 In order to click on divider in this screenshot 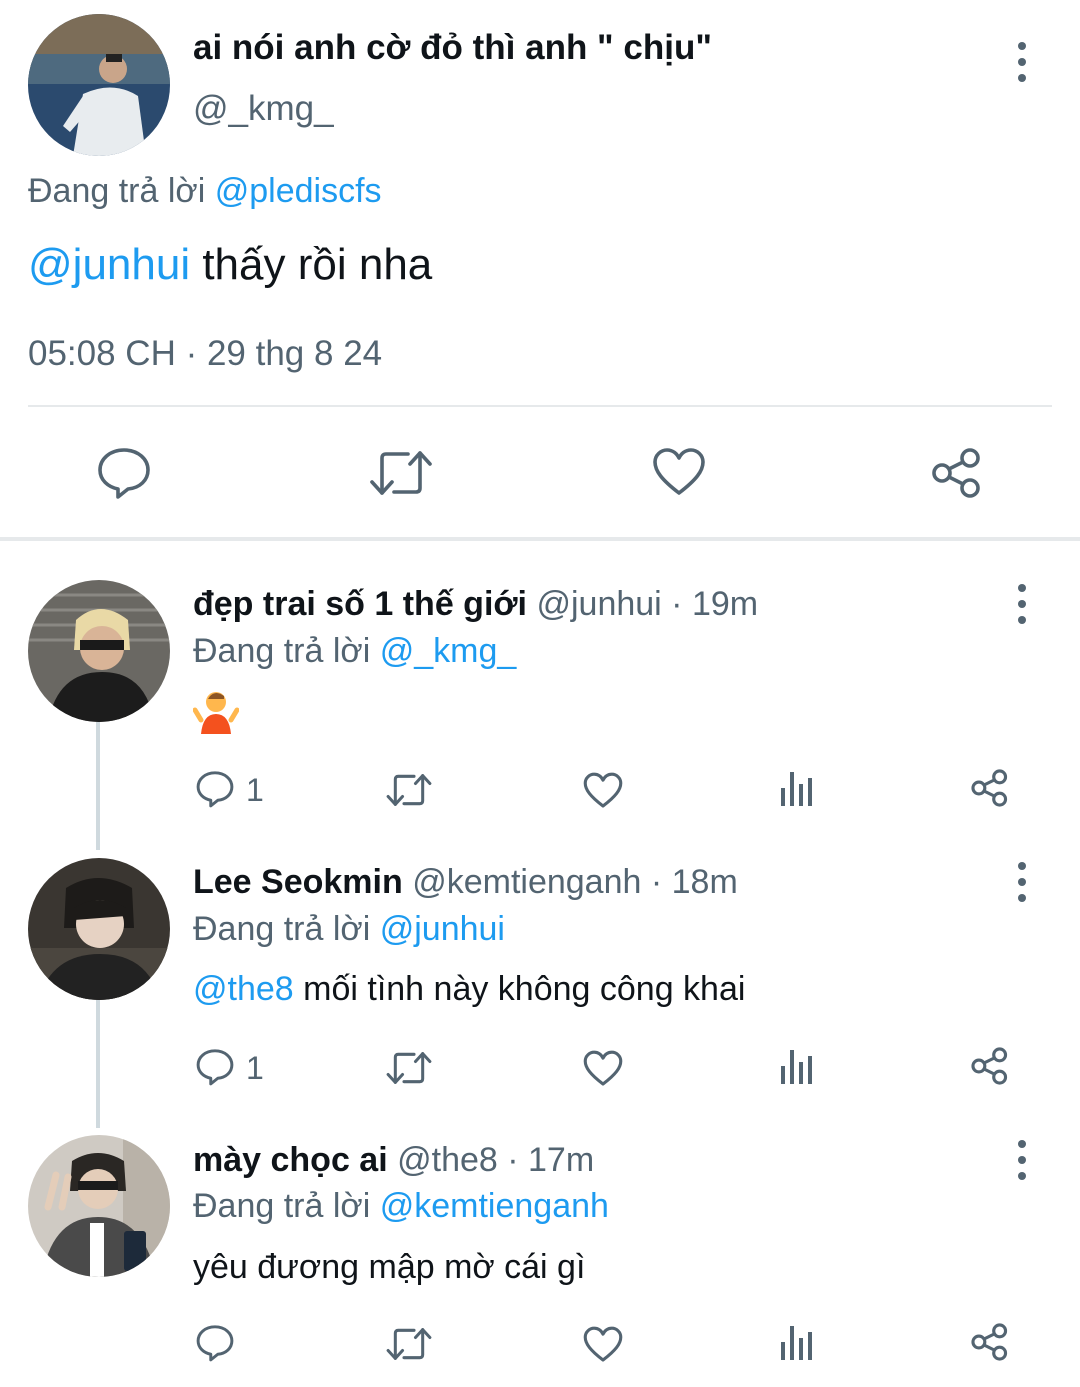, I will do `click(540, 406)`.